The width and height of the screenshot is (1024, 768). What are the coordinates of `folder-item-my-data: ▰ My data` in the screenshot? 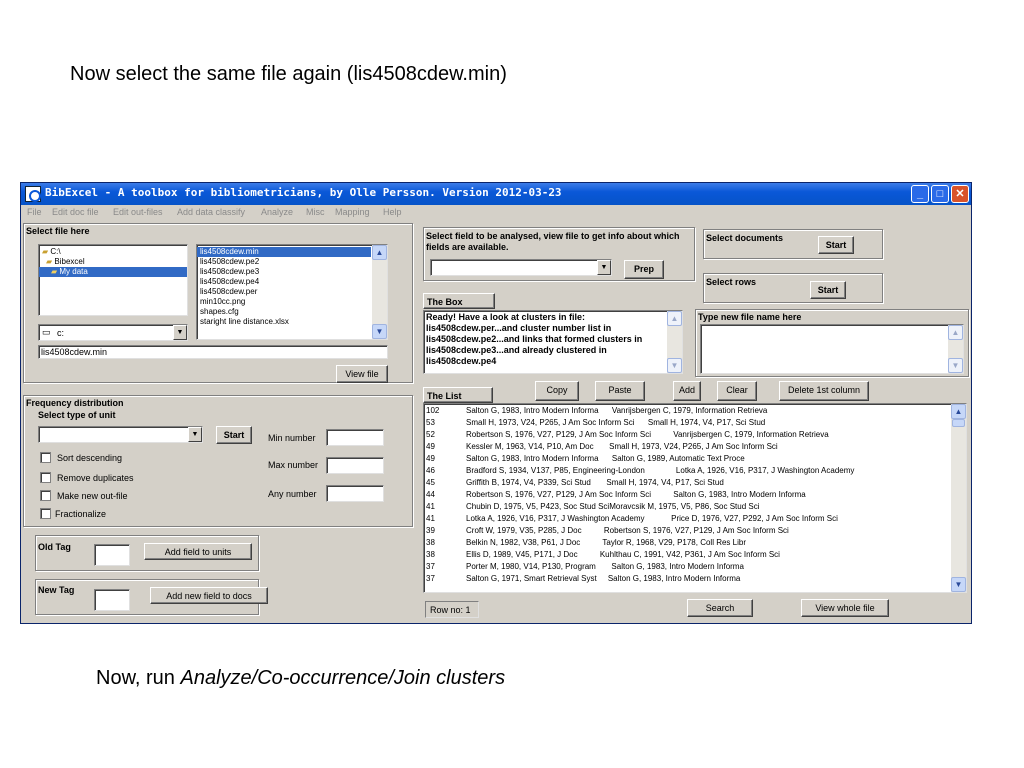 It's located at (113, 272).